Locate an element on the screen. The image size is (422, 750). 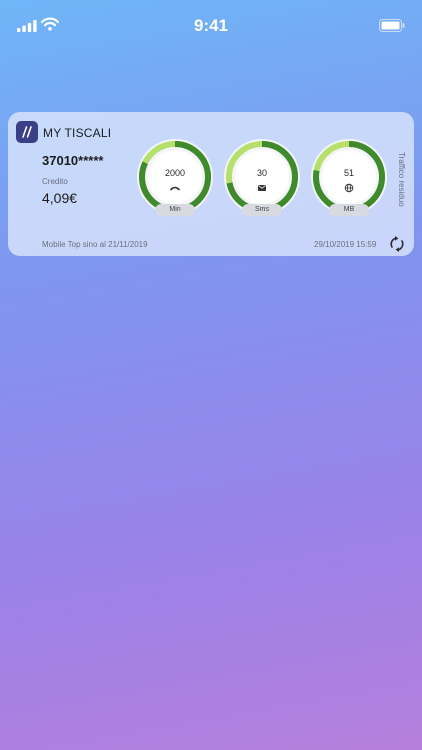
envelope-icon is located at coordinates (262, 188).